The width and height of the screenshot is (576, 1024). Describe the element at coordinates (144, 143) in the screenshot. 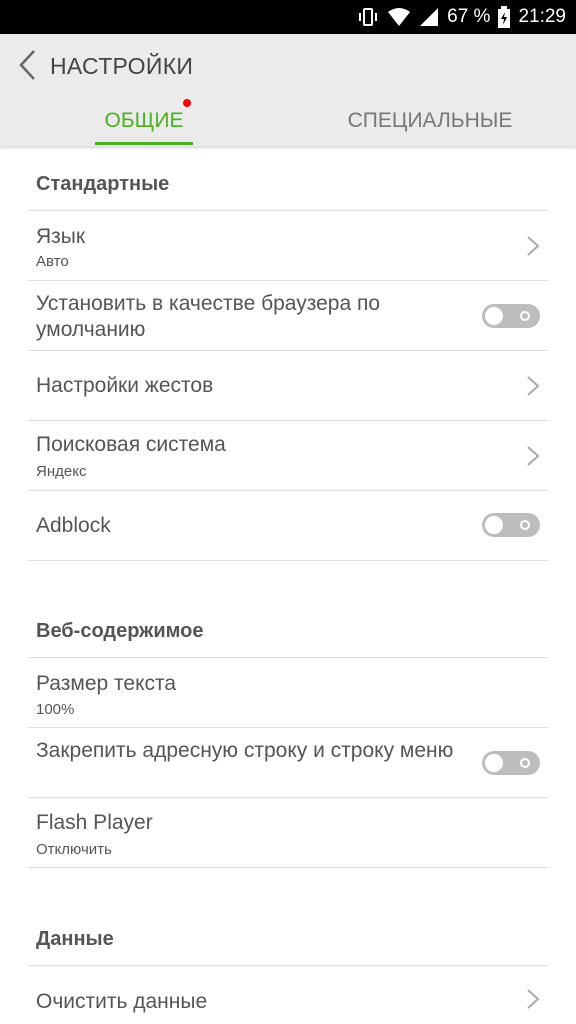

I see `active-tab-indicator` at that location.